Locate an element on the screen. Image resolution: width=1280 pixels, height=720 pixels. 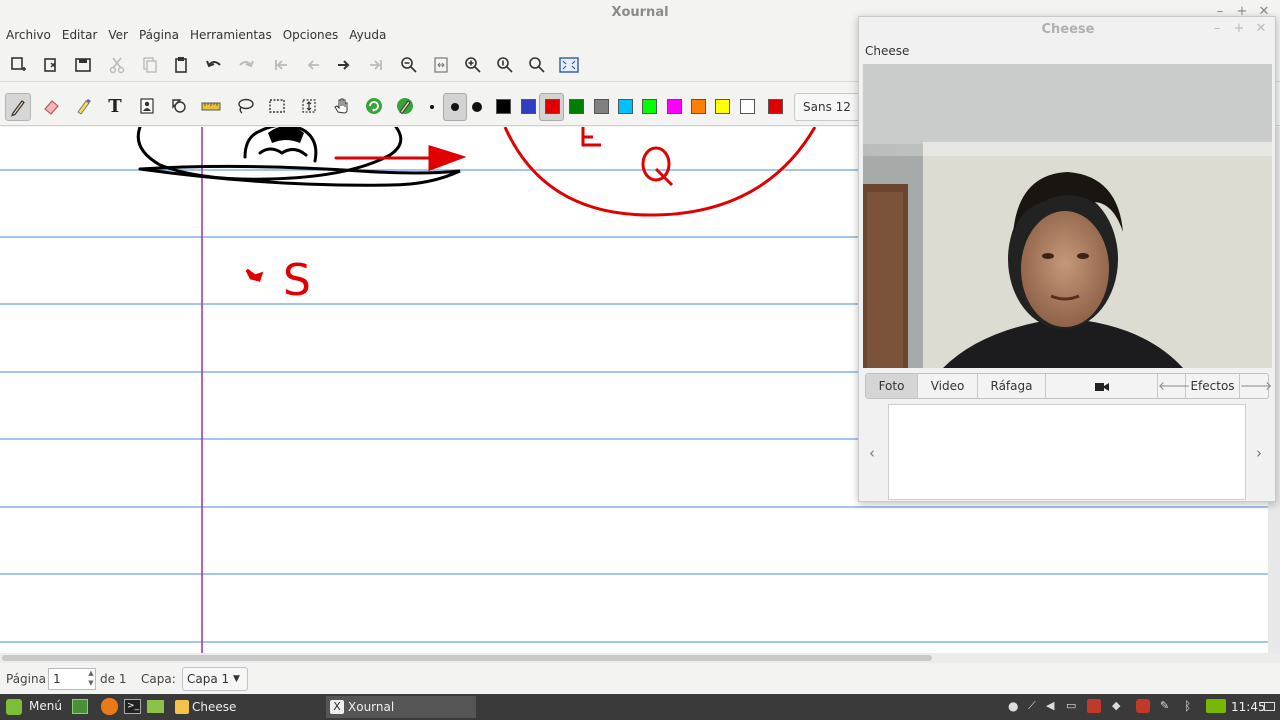
page-of-label: de 1 is located at coordinates (113, 679).